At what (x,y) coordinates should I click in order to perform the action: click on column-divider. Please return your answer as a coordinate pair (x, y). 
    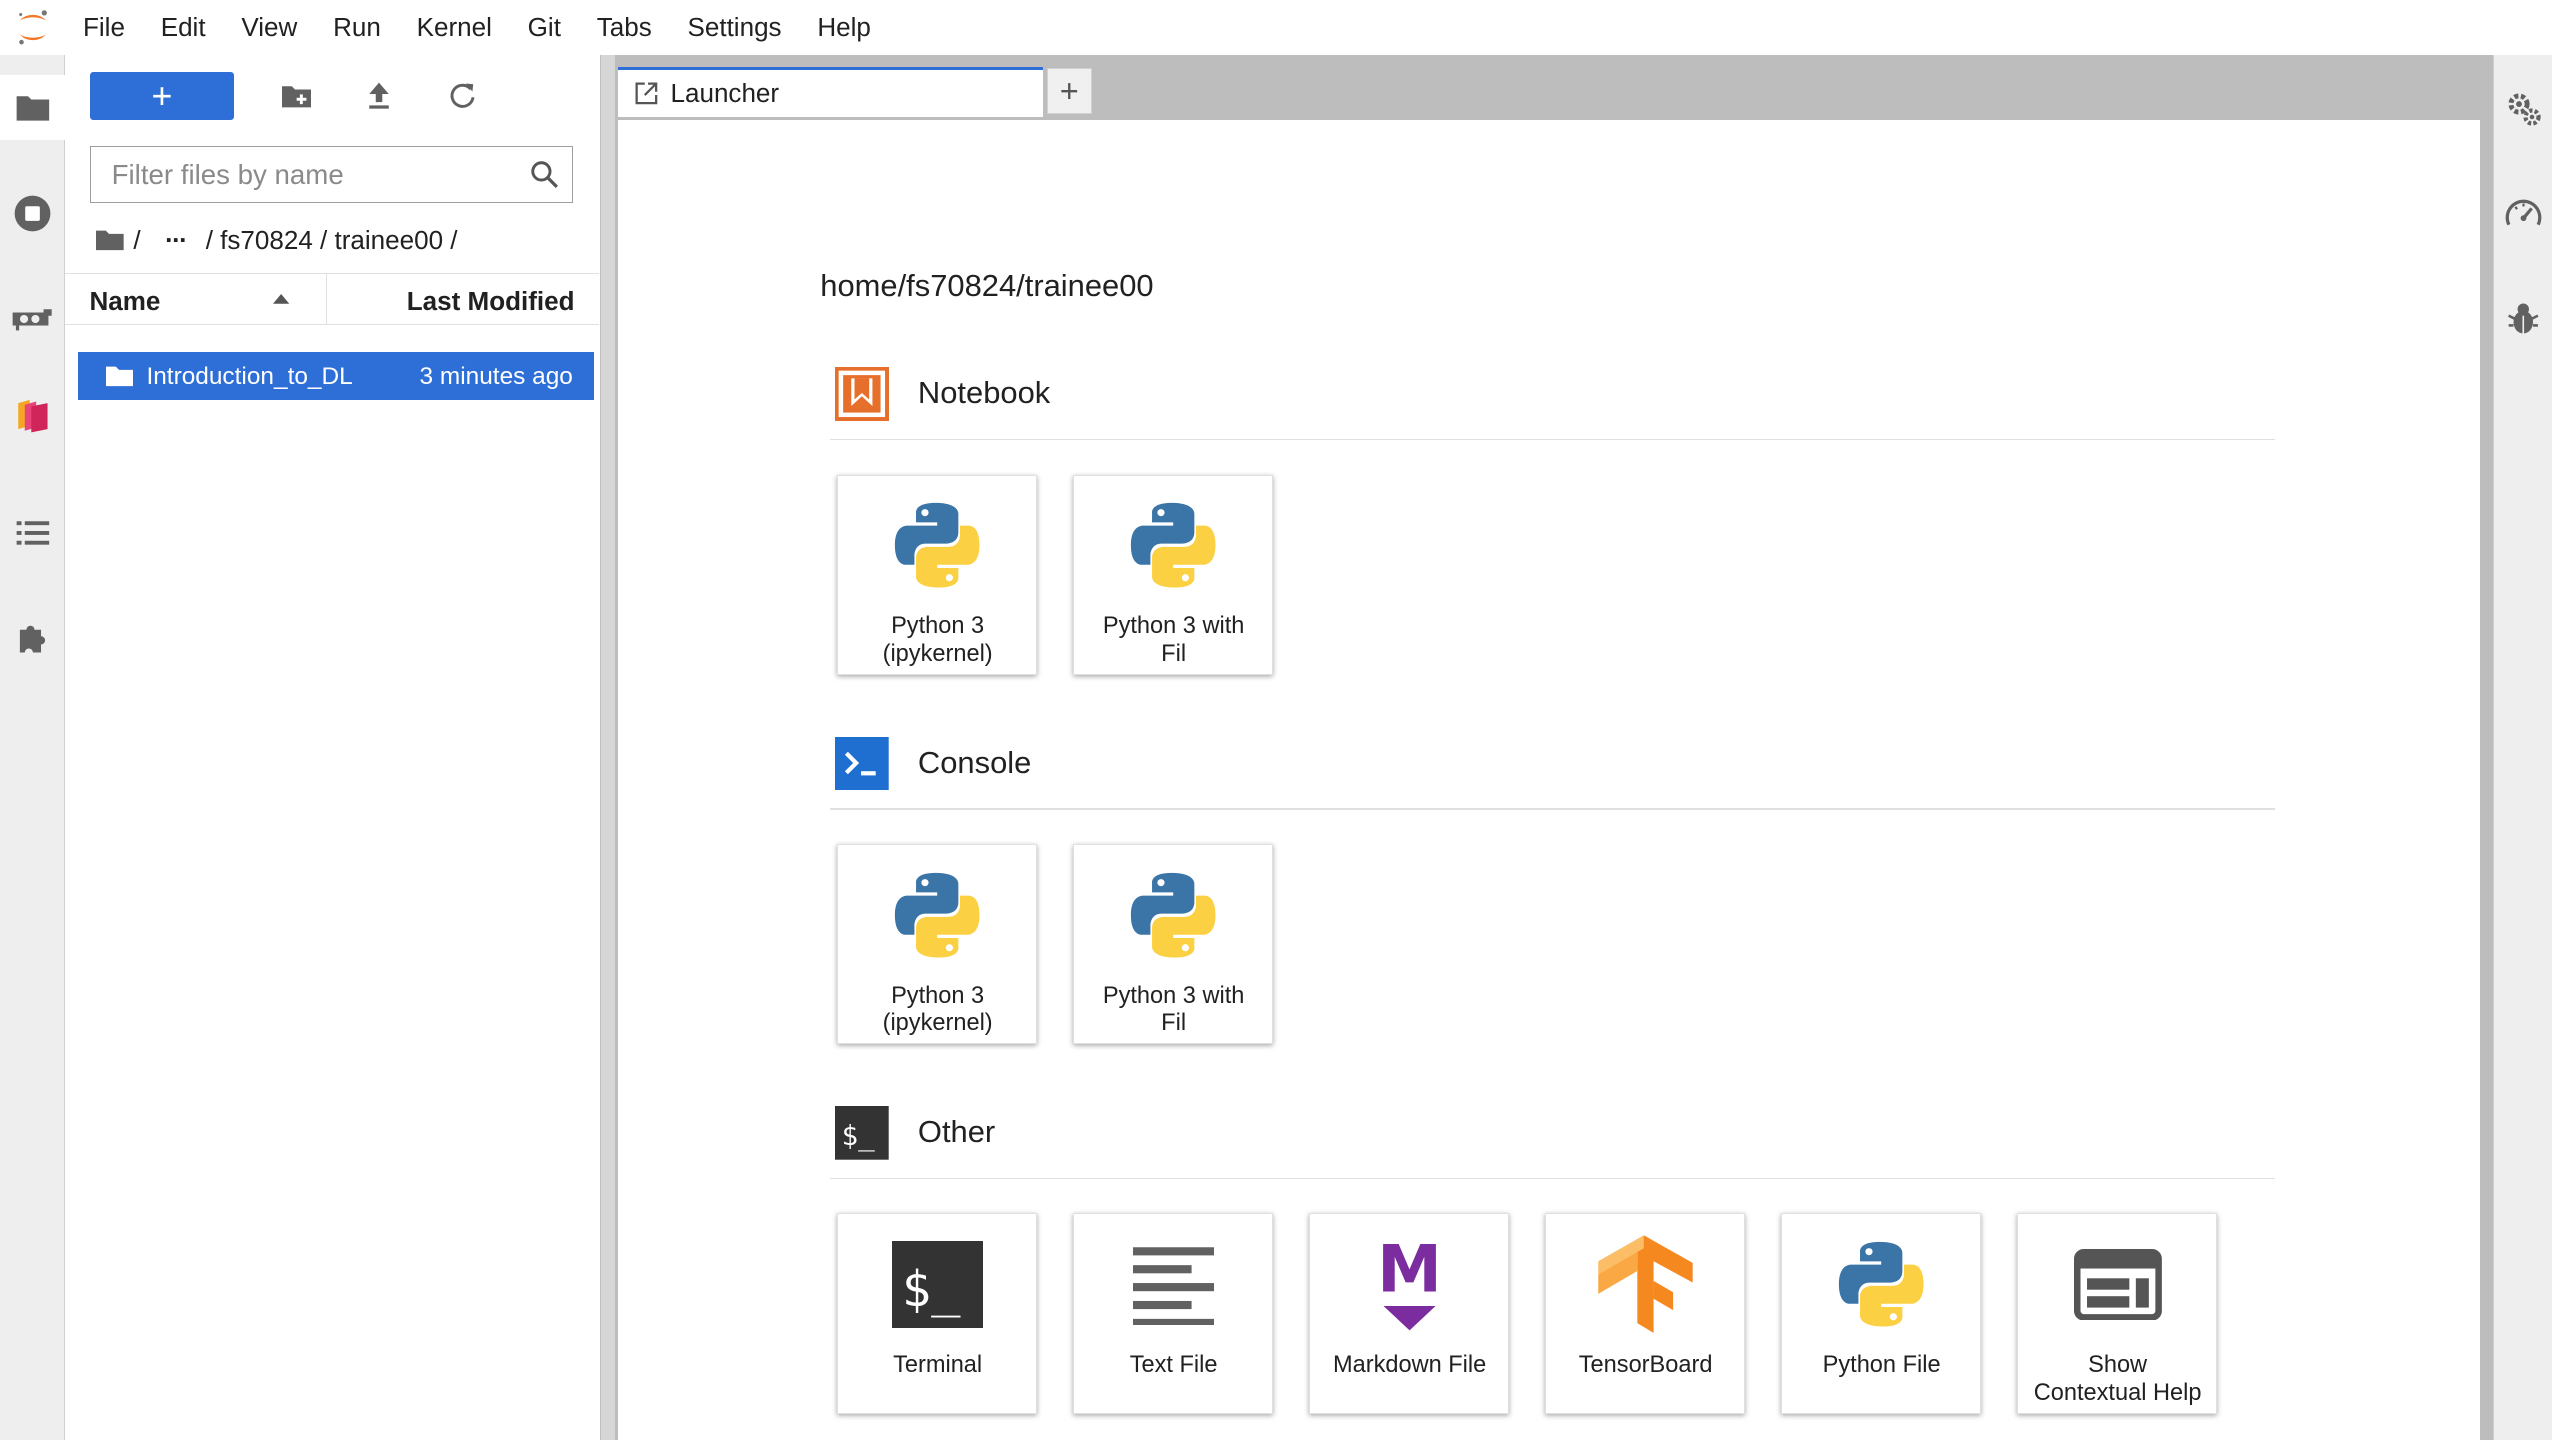
    Looking at the image, I should click on (326, 299).